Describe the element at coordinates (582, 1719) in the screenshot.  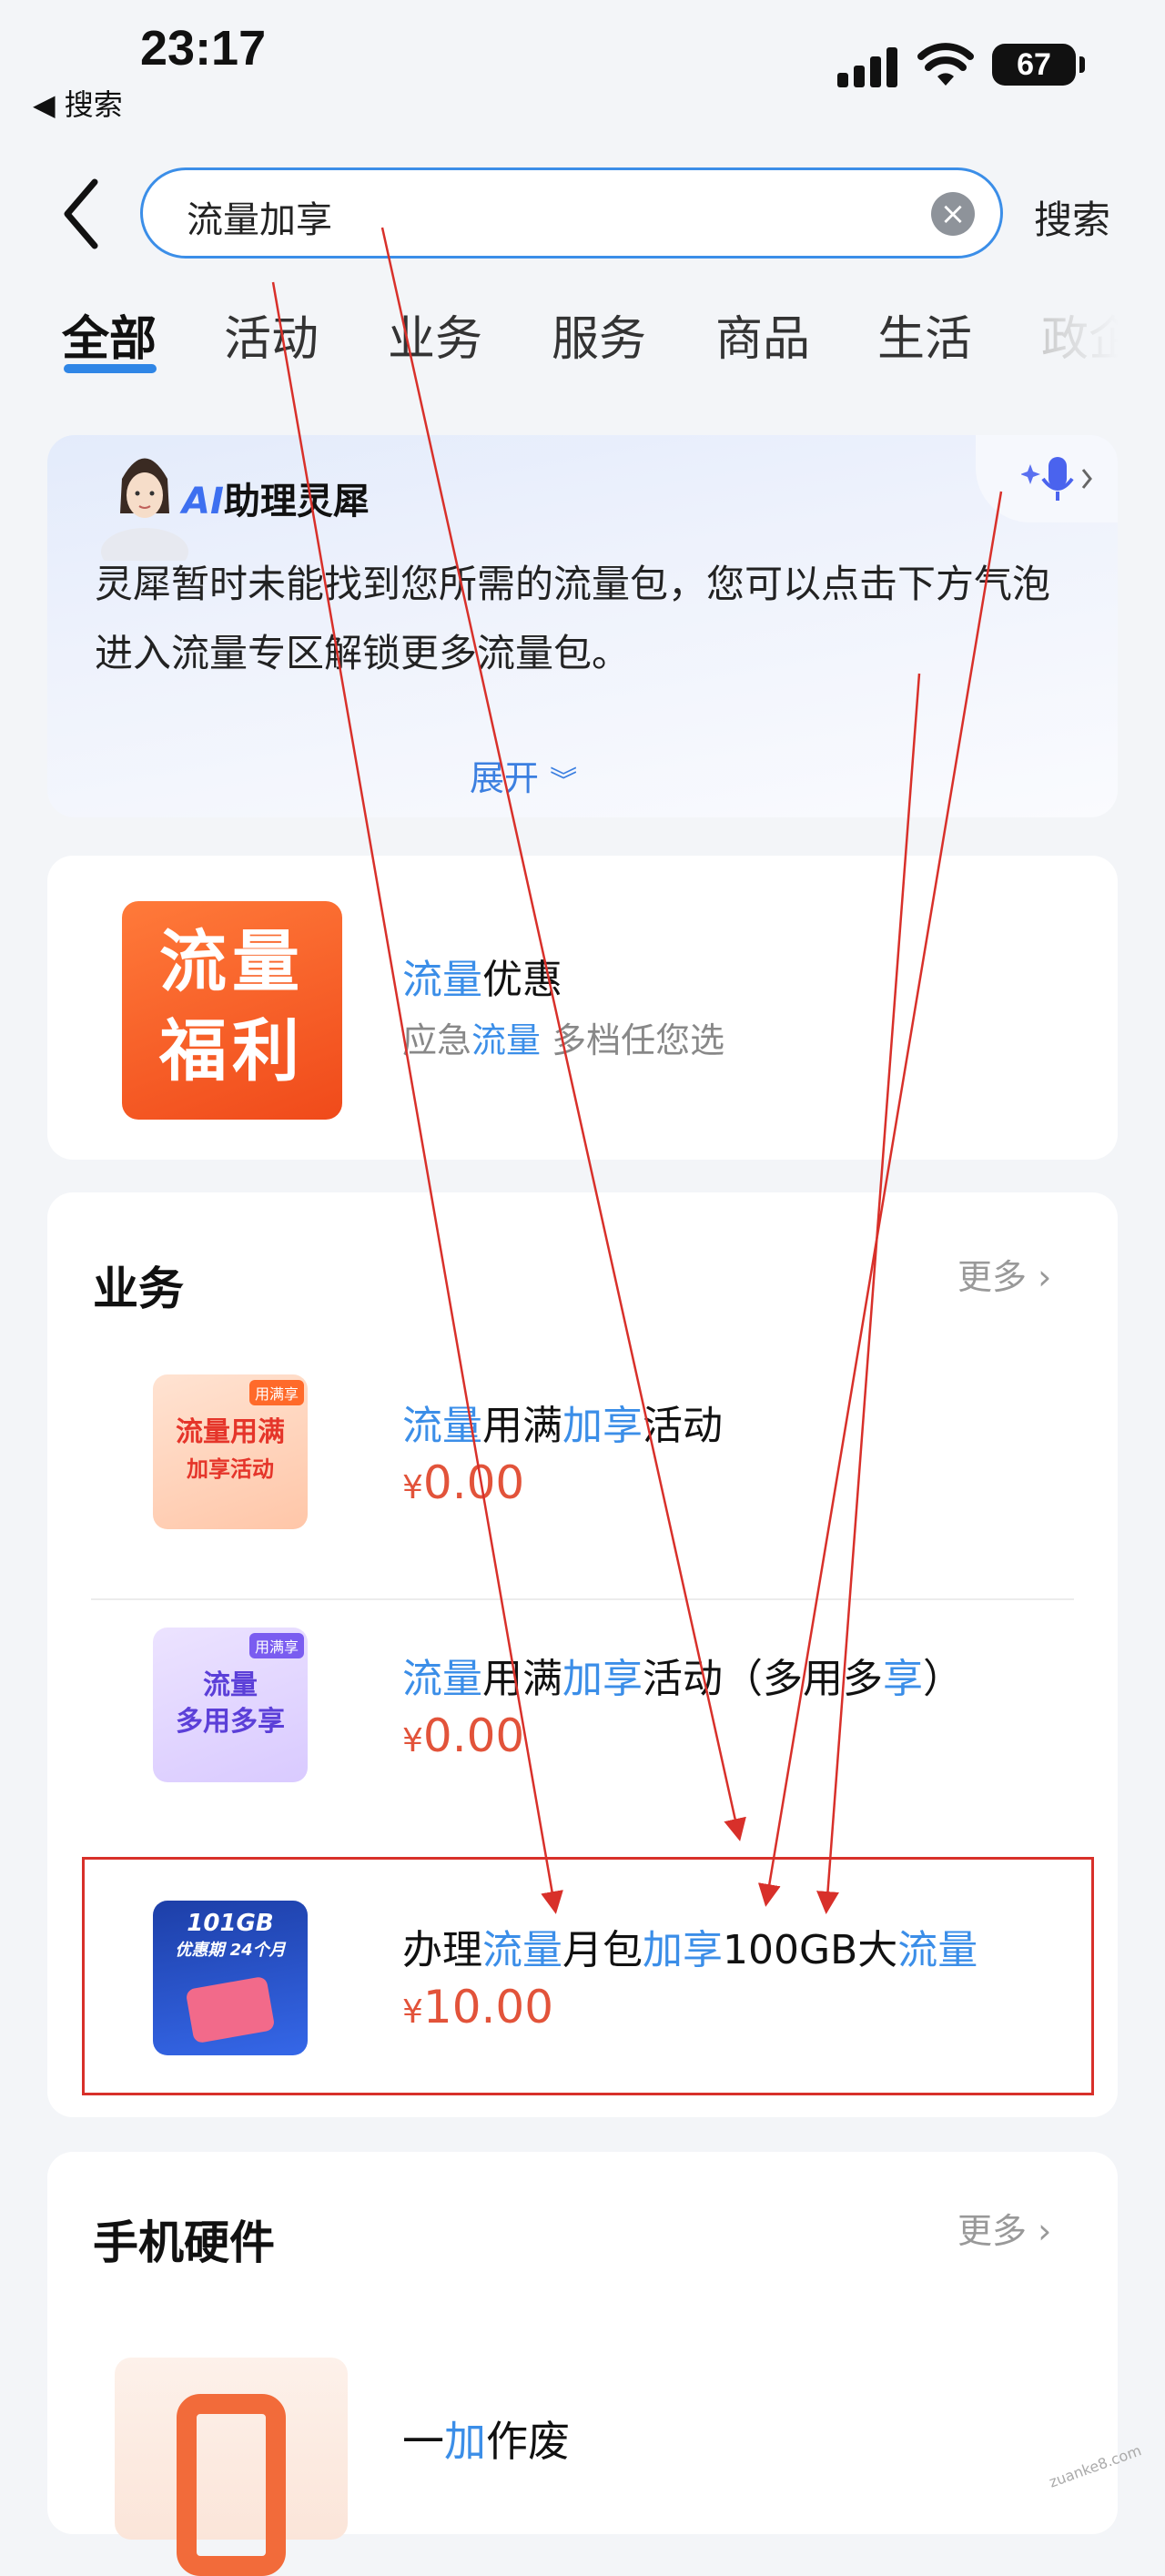
I see `list-item: 用满享 流量 多用多享 流量用满加享活动（多用多享） ¥0.00` at that location.